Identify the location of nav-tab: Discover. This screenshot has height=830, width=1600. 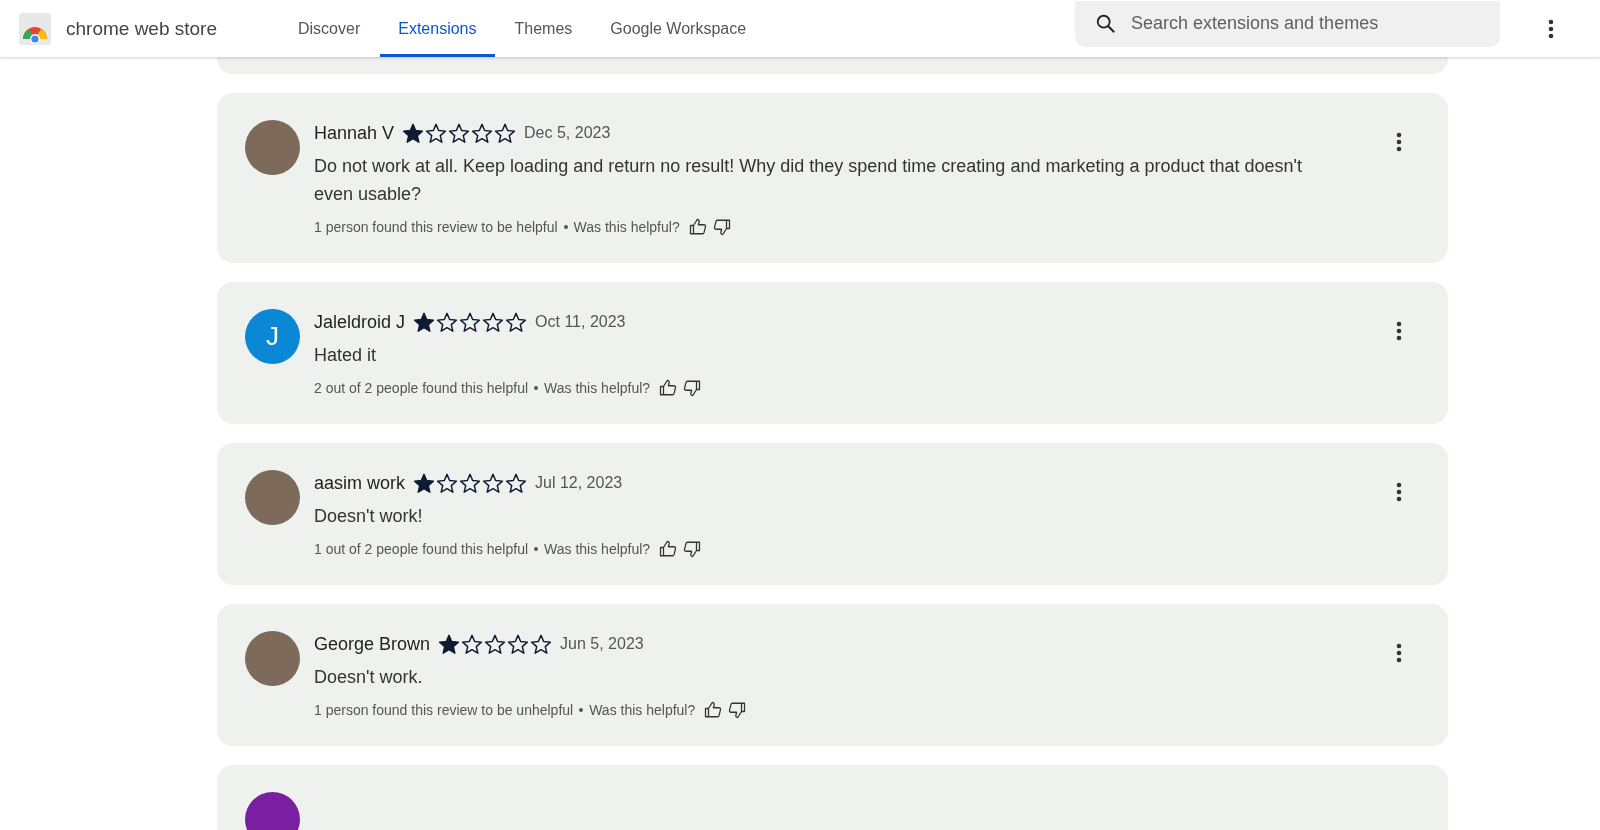
(329, 28).